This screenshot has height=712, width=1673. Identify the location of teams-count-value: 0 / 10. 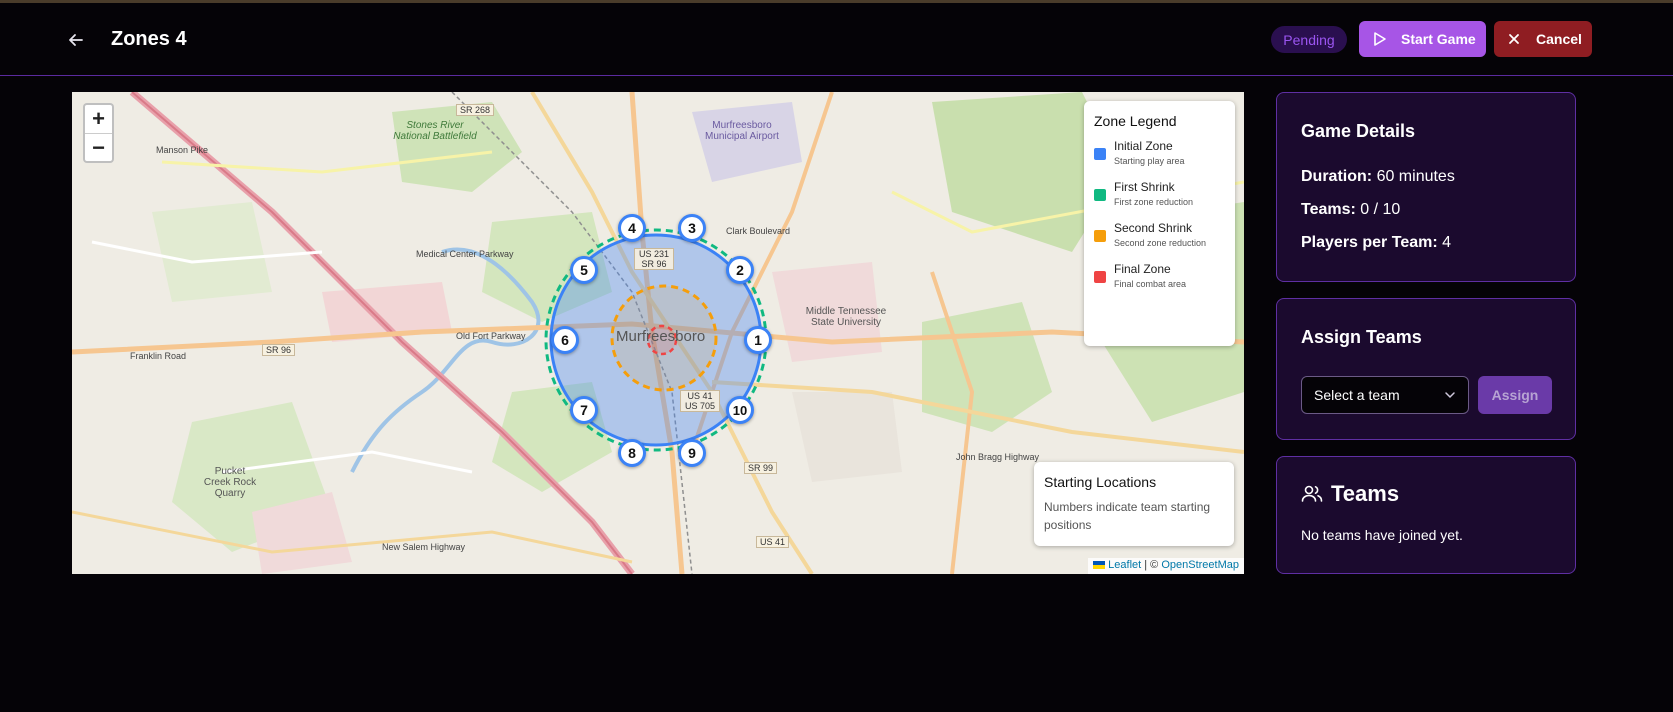
(1380, 209).